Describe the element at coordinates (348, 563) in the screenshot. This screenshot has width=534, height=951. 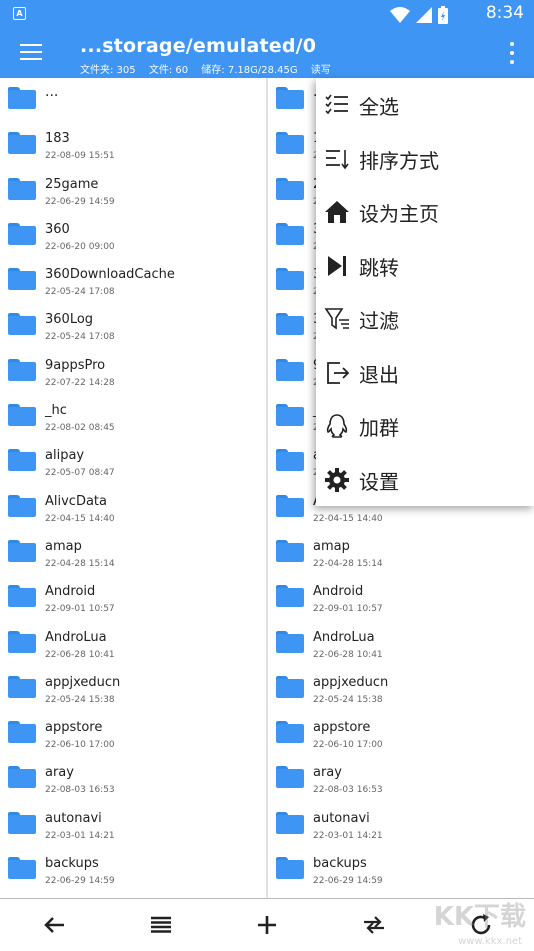
I see `folder-modified-date: 22-04-28 15:14` at that location.